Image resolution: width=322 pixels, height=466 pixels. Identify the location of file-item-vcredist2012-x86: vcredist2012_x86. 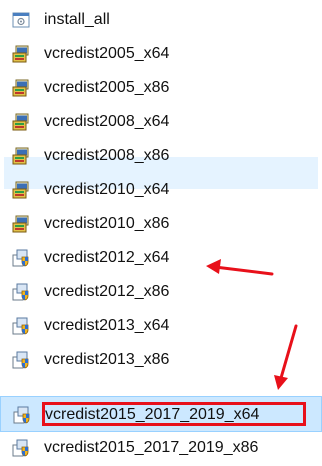
(161, 292).